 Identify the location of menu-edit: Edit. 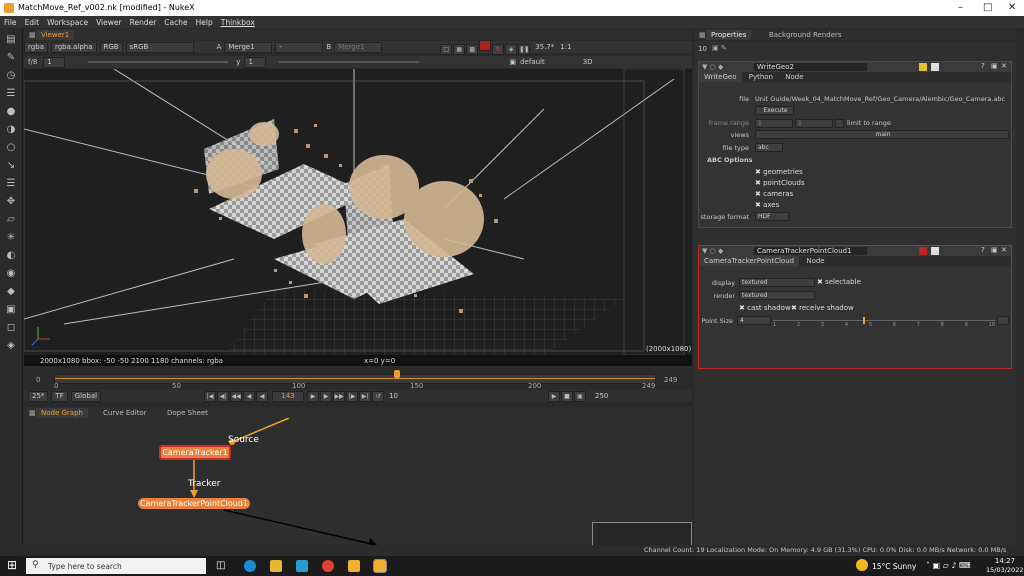
(32, 22).